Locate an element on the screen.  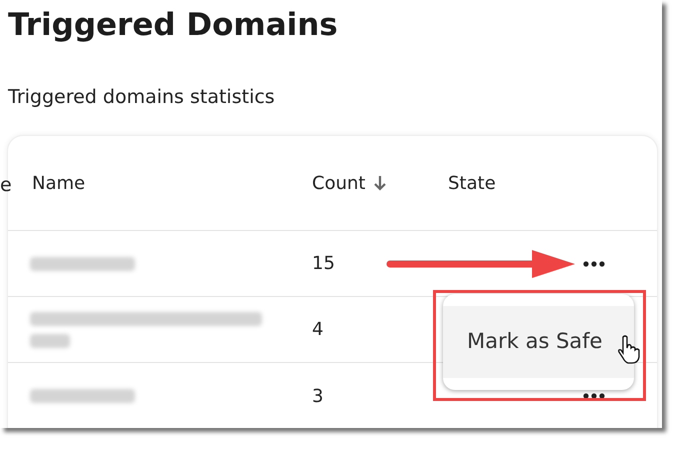
page-subtitle: Triggered domains statistics is located at coordinates (141, 97).